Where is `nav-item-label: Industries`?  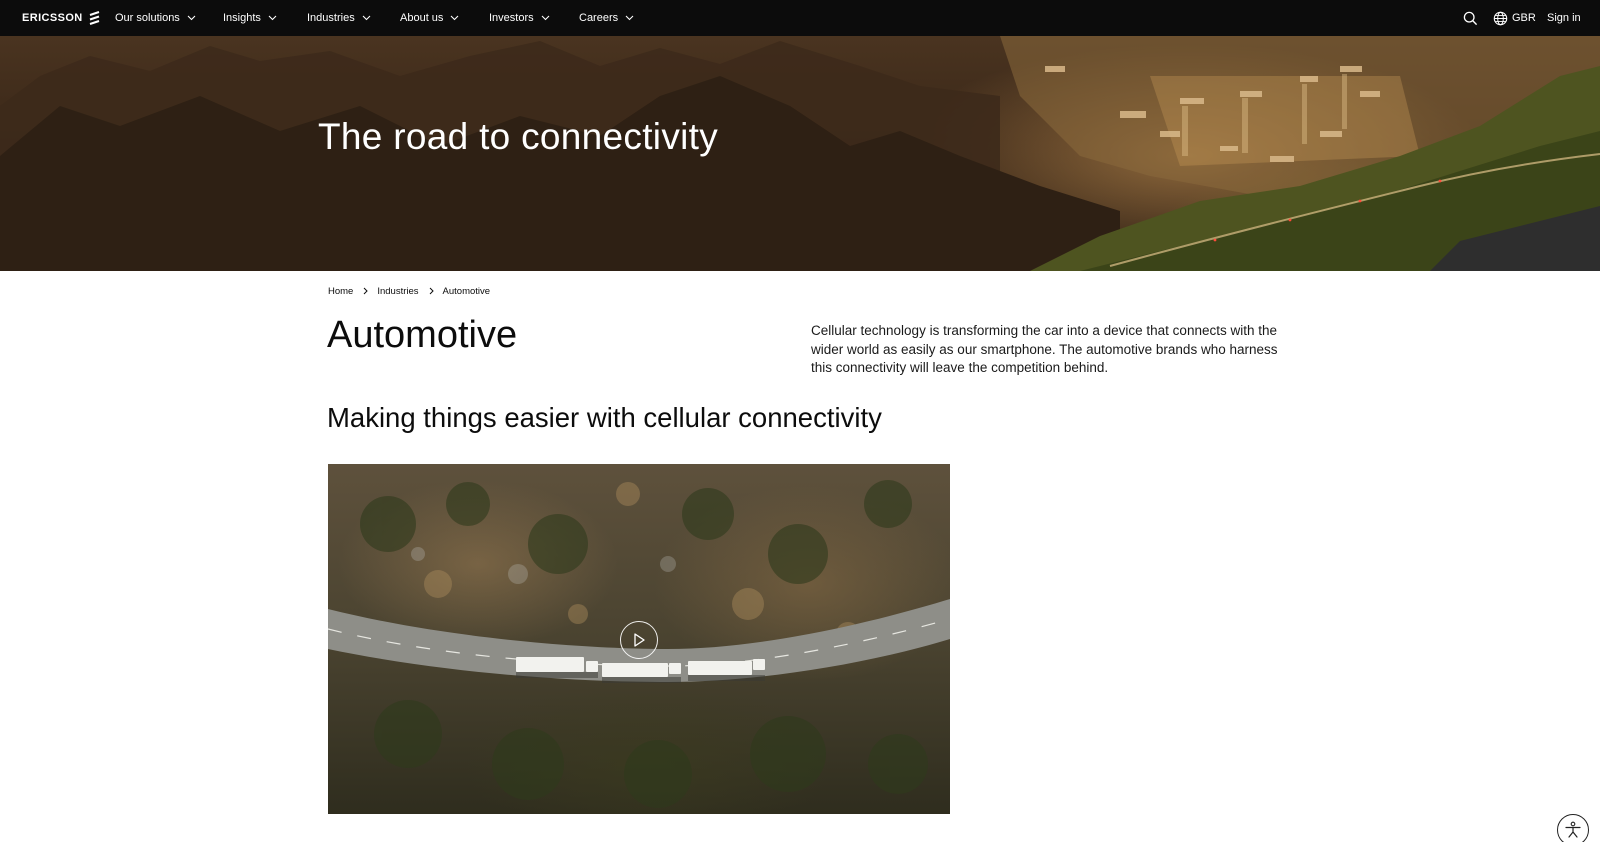
nav-item-label: Industries is located at coordinates (331, 18).